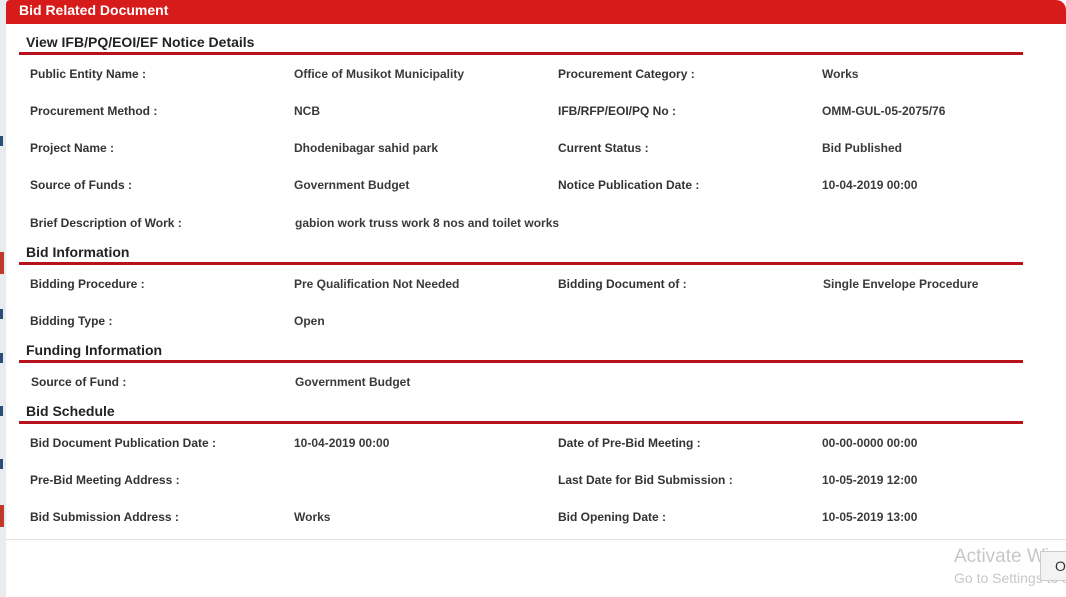  I want to click on label-pre-bid-meeting-address: Pre-Bid Meeting Address :, so click(105, 480).